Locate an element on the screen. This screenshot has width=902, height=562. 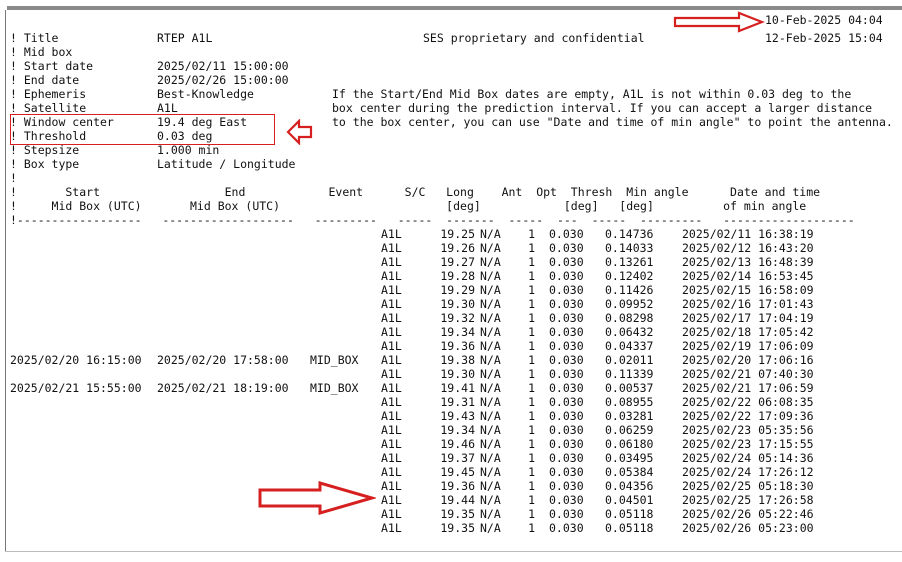
window-bottom-border is located at coordinates (453, 551).